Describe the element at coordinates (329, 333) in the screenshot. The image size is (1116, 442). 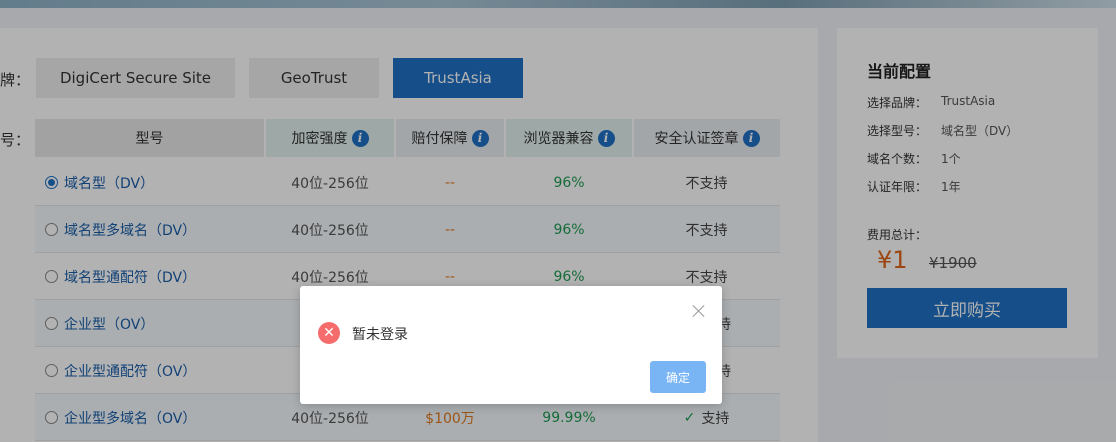
I see `error-icon: ✕` at that location.